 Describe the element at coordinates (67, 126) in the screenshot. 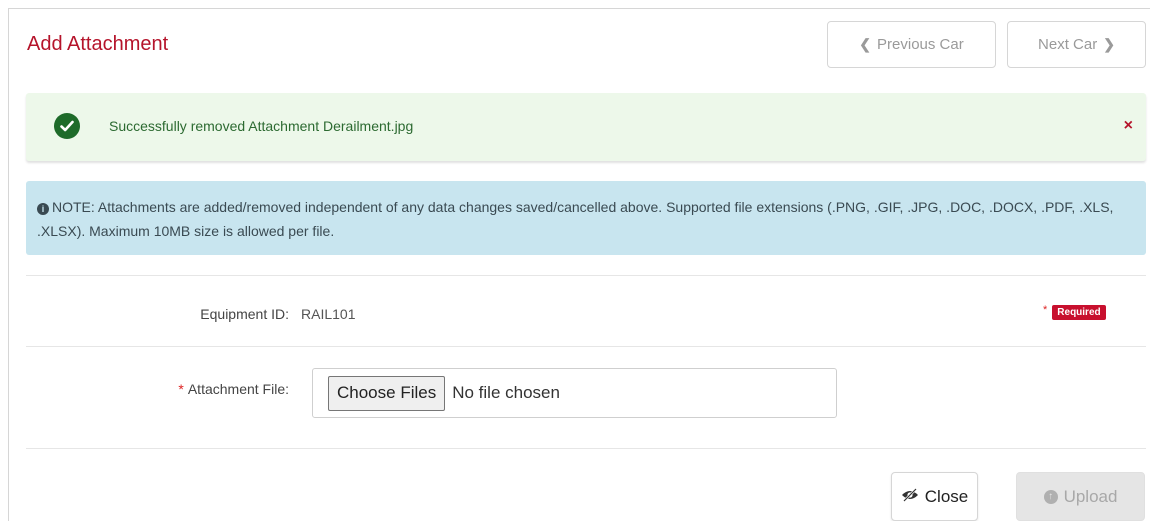

I see `check-circle-icon` at that location.